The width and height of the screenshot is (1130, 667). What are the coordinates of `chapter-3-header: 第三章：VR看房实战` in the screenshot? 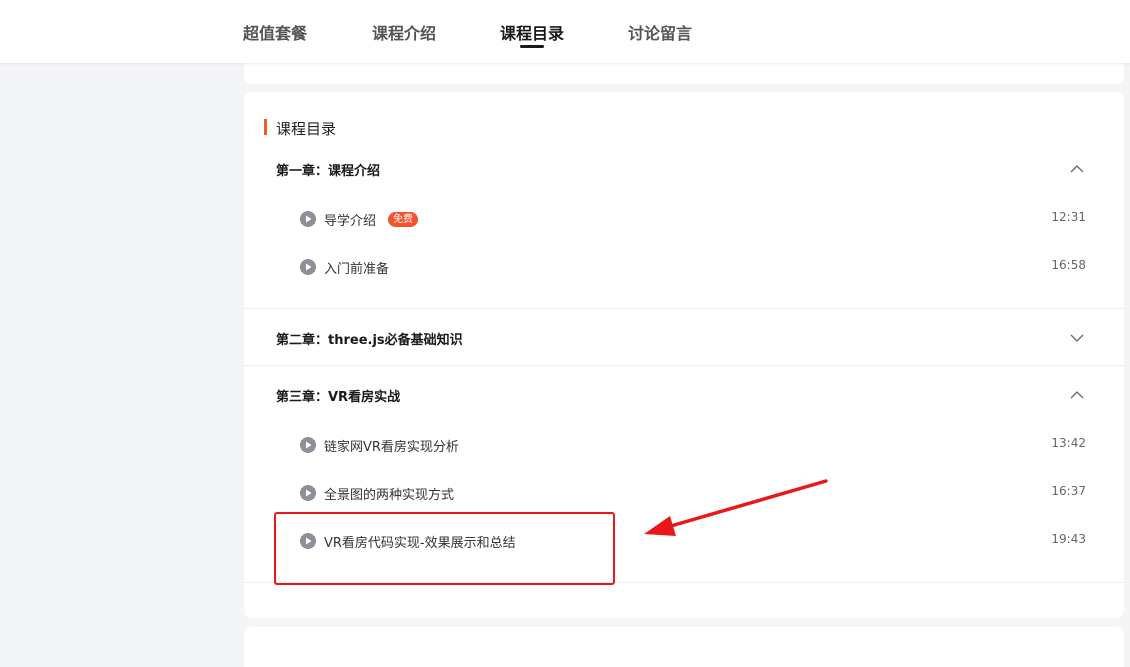 It's located at (684, 397).